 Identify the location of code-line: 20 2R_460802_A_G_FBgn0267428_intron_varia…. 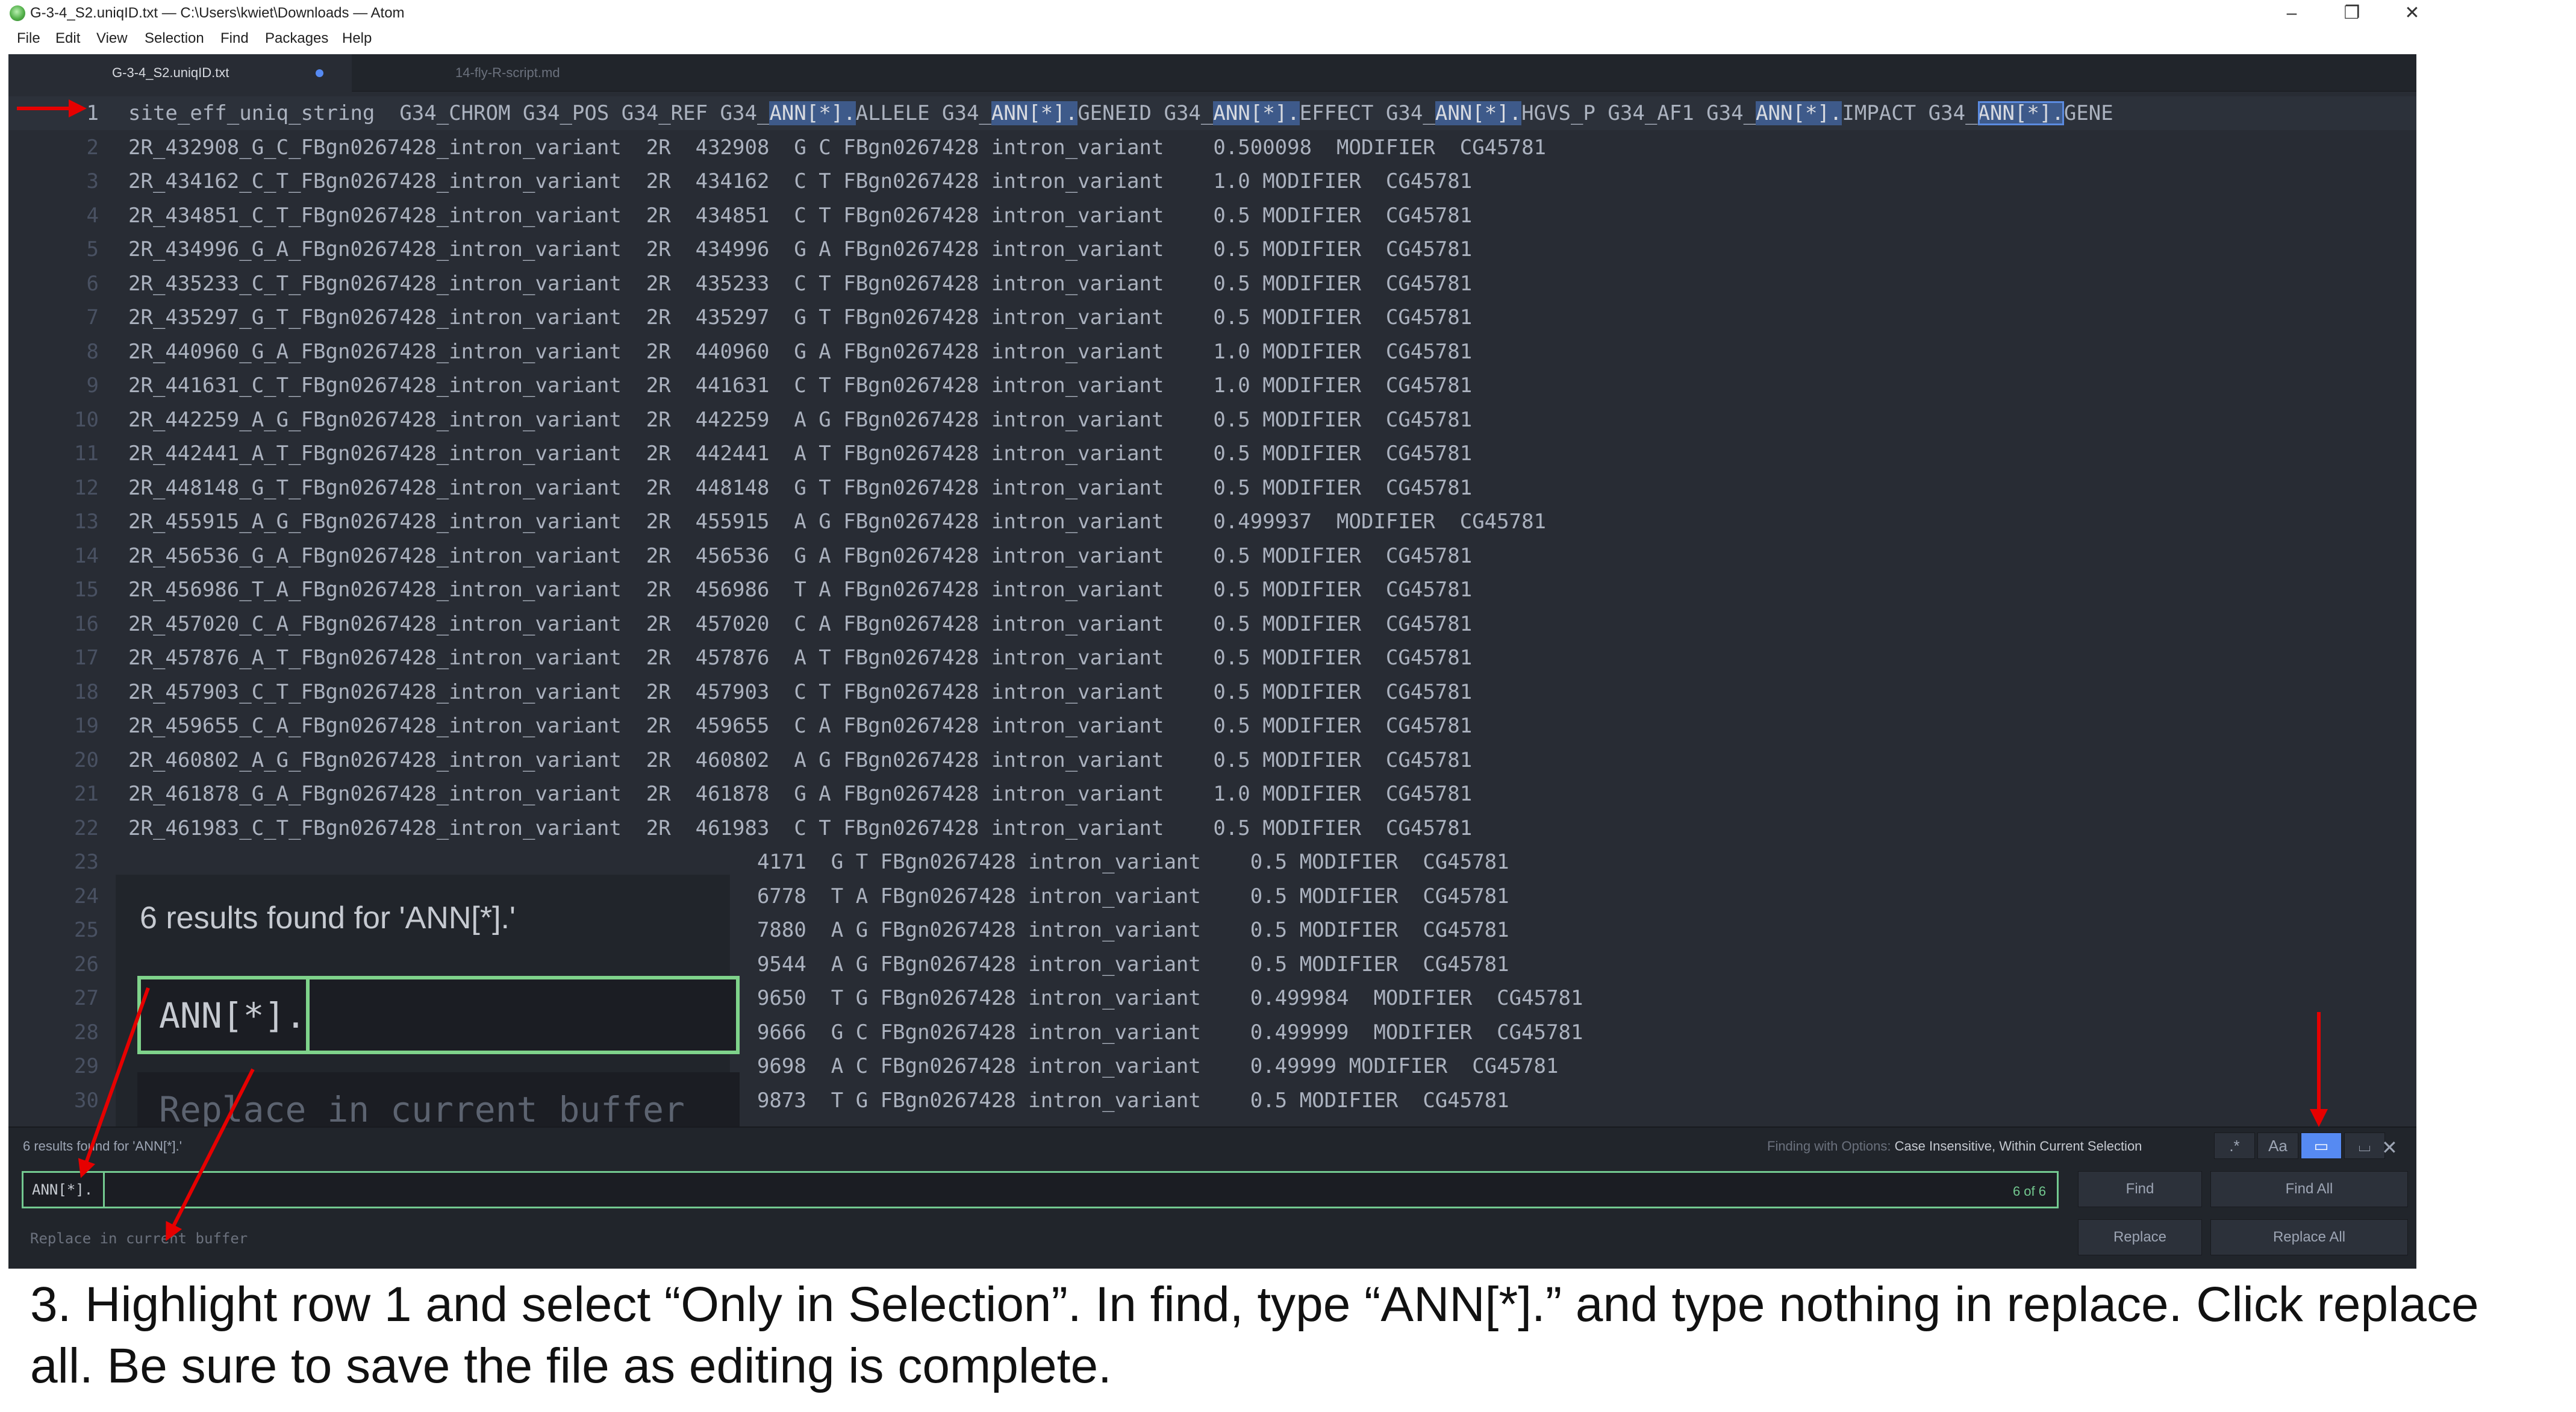
(1212, 760).